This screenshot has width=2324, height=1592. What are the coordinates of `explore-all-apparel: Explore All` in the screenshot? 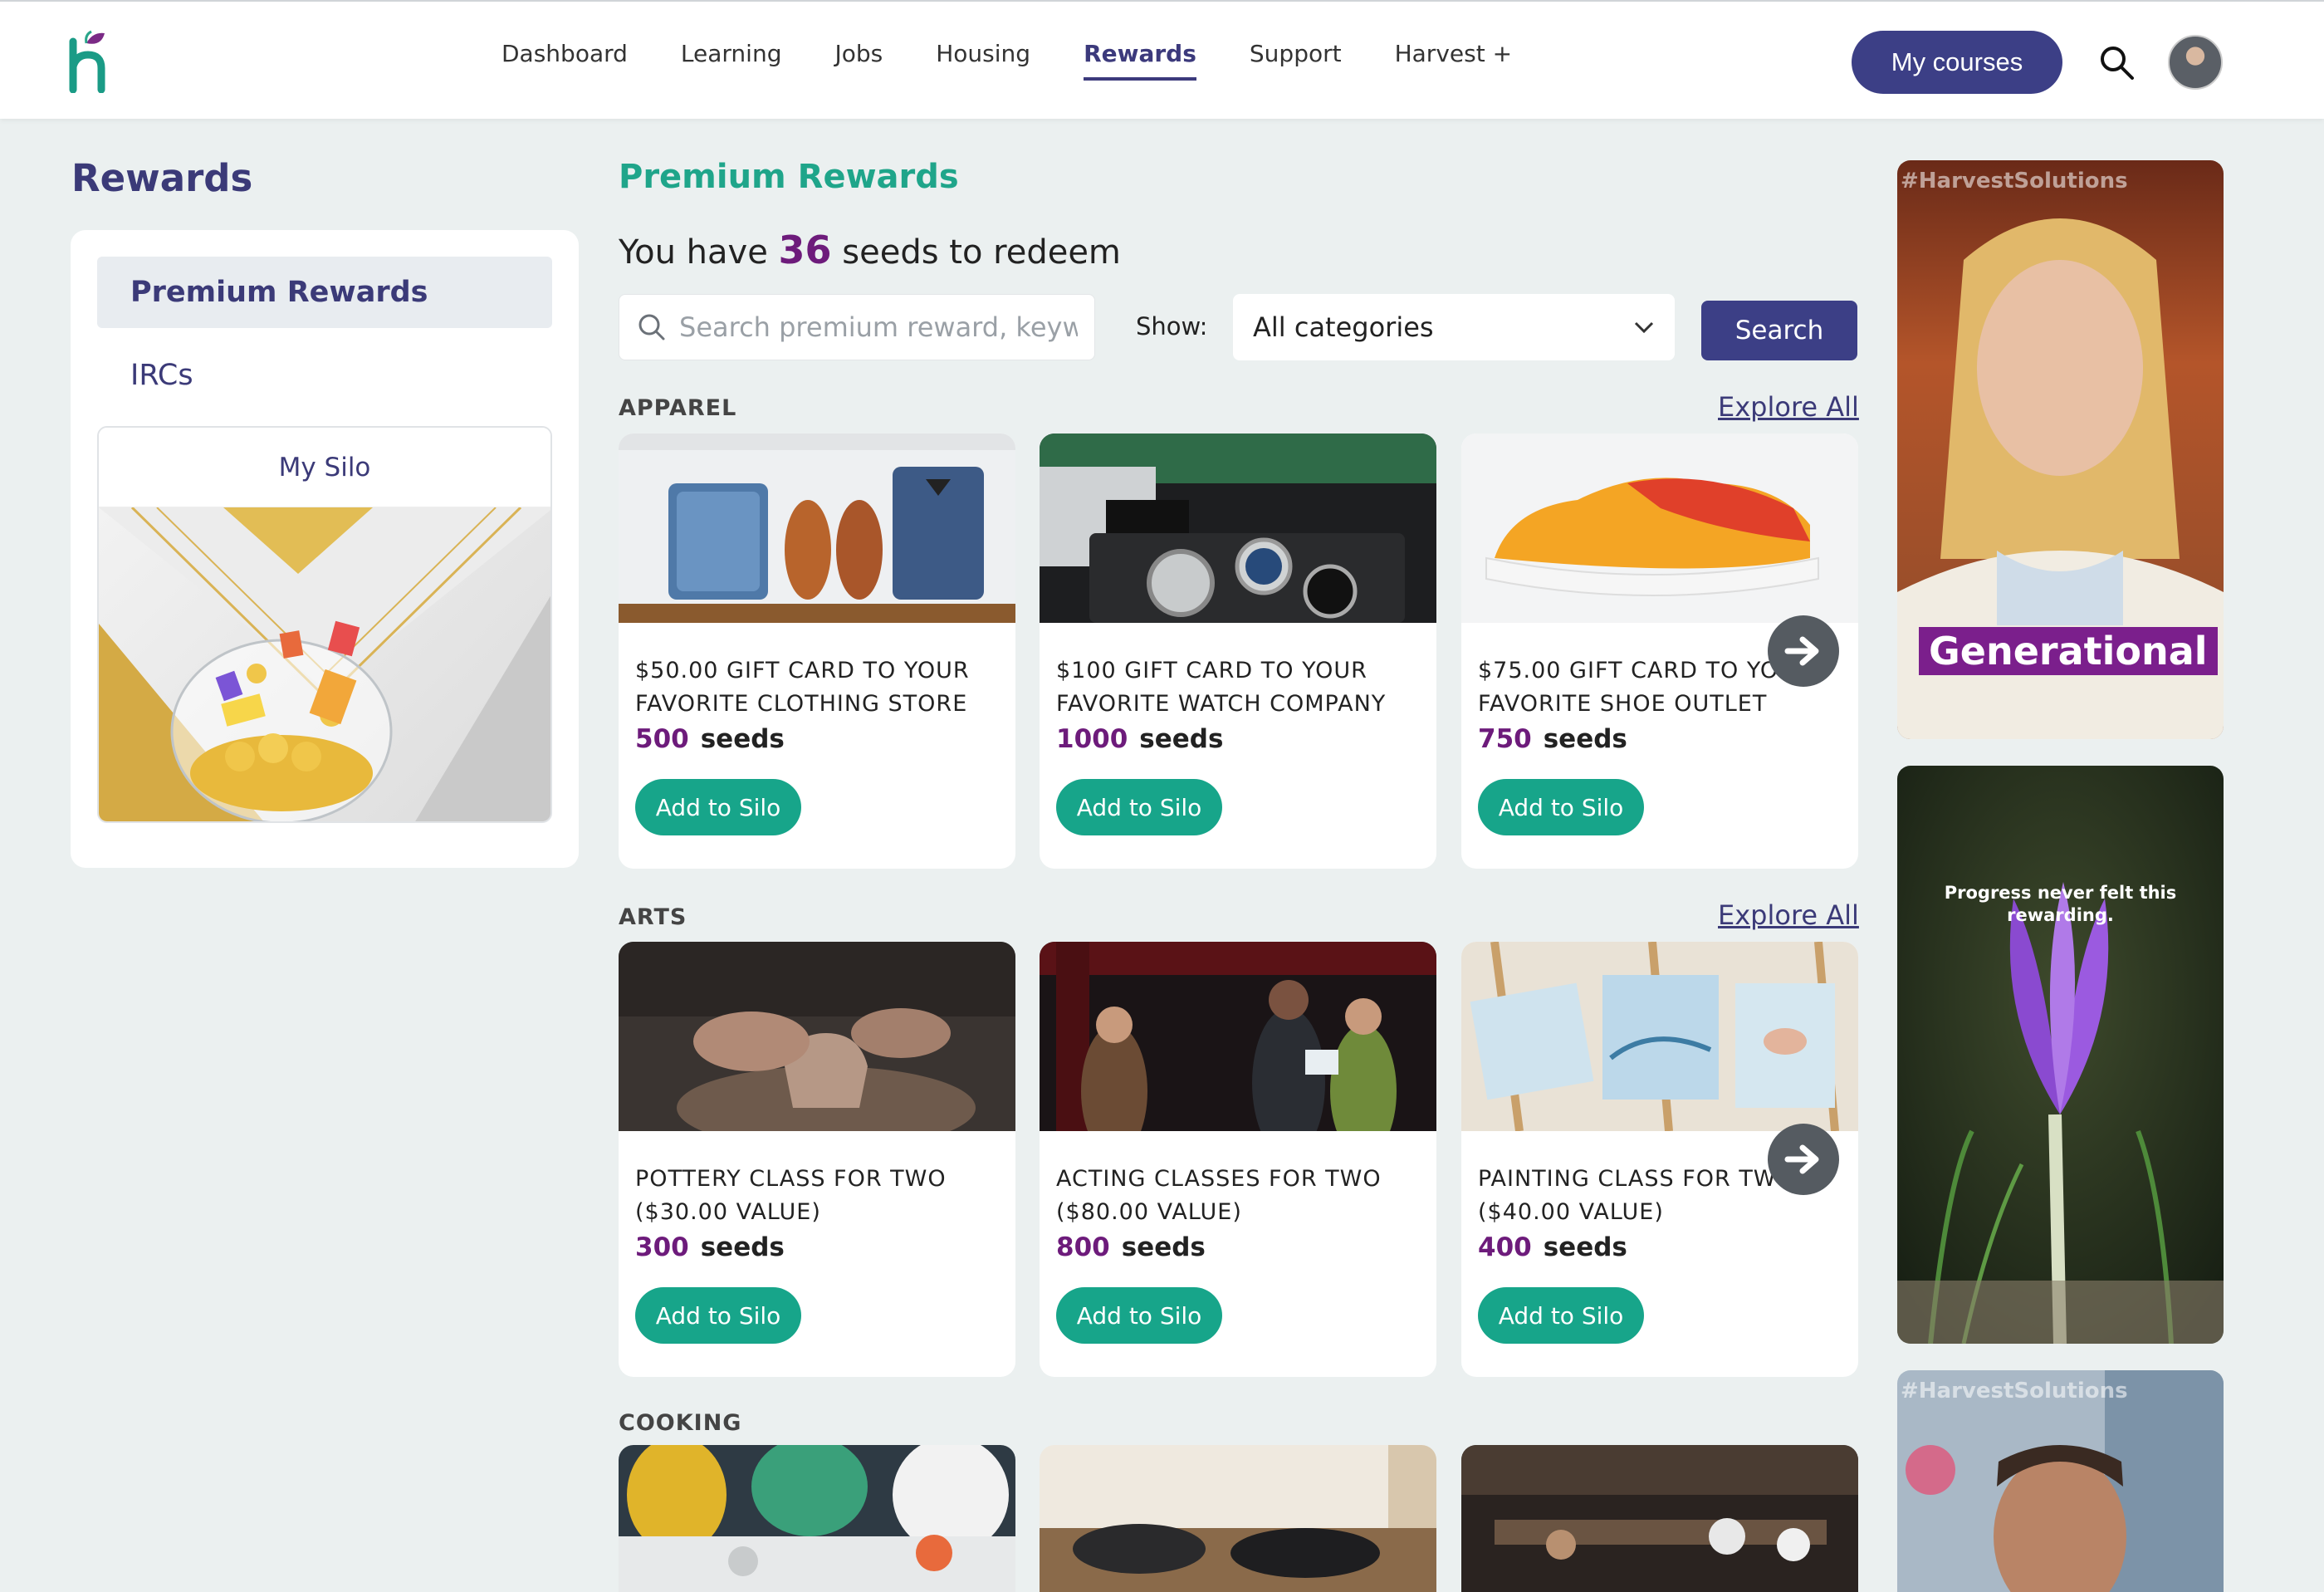 It's located at (1788, 407).